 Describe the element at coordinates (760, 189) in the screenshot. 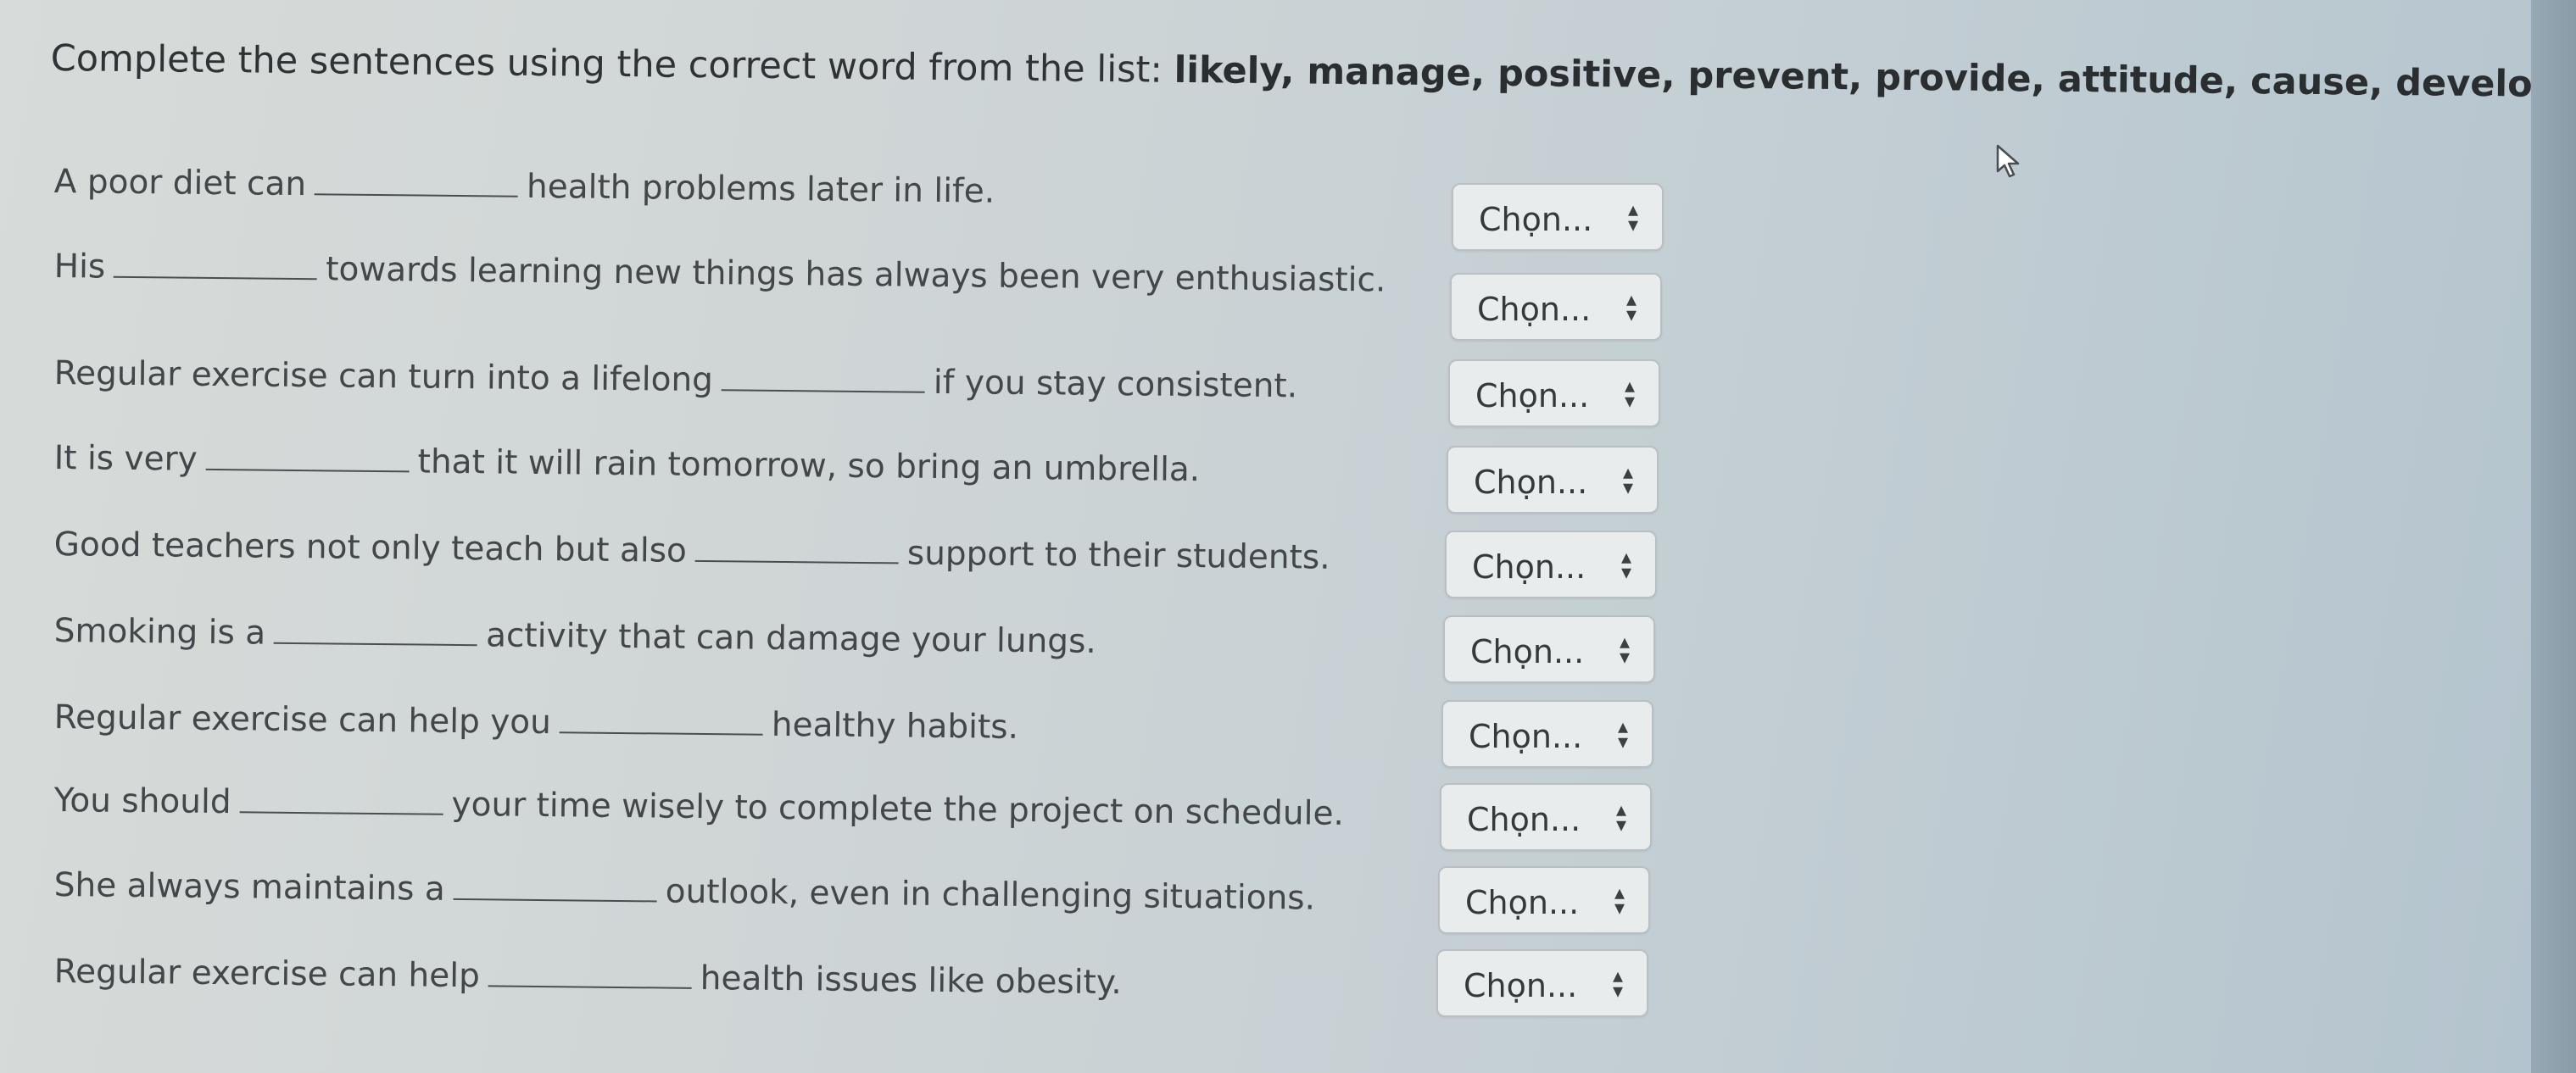

I see `sentence-after: health problems later in life.` at that location.